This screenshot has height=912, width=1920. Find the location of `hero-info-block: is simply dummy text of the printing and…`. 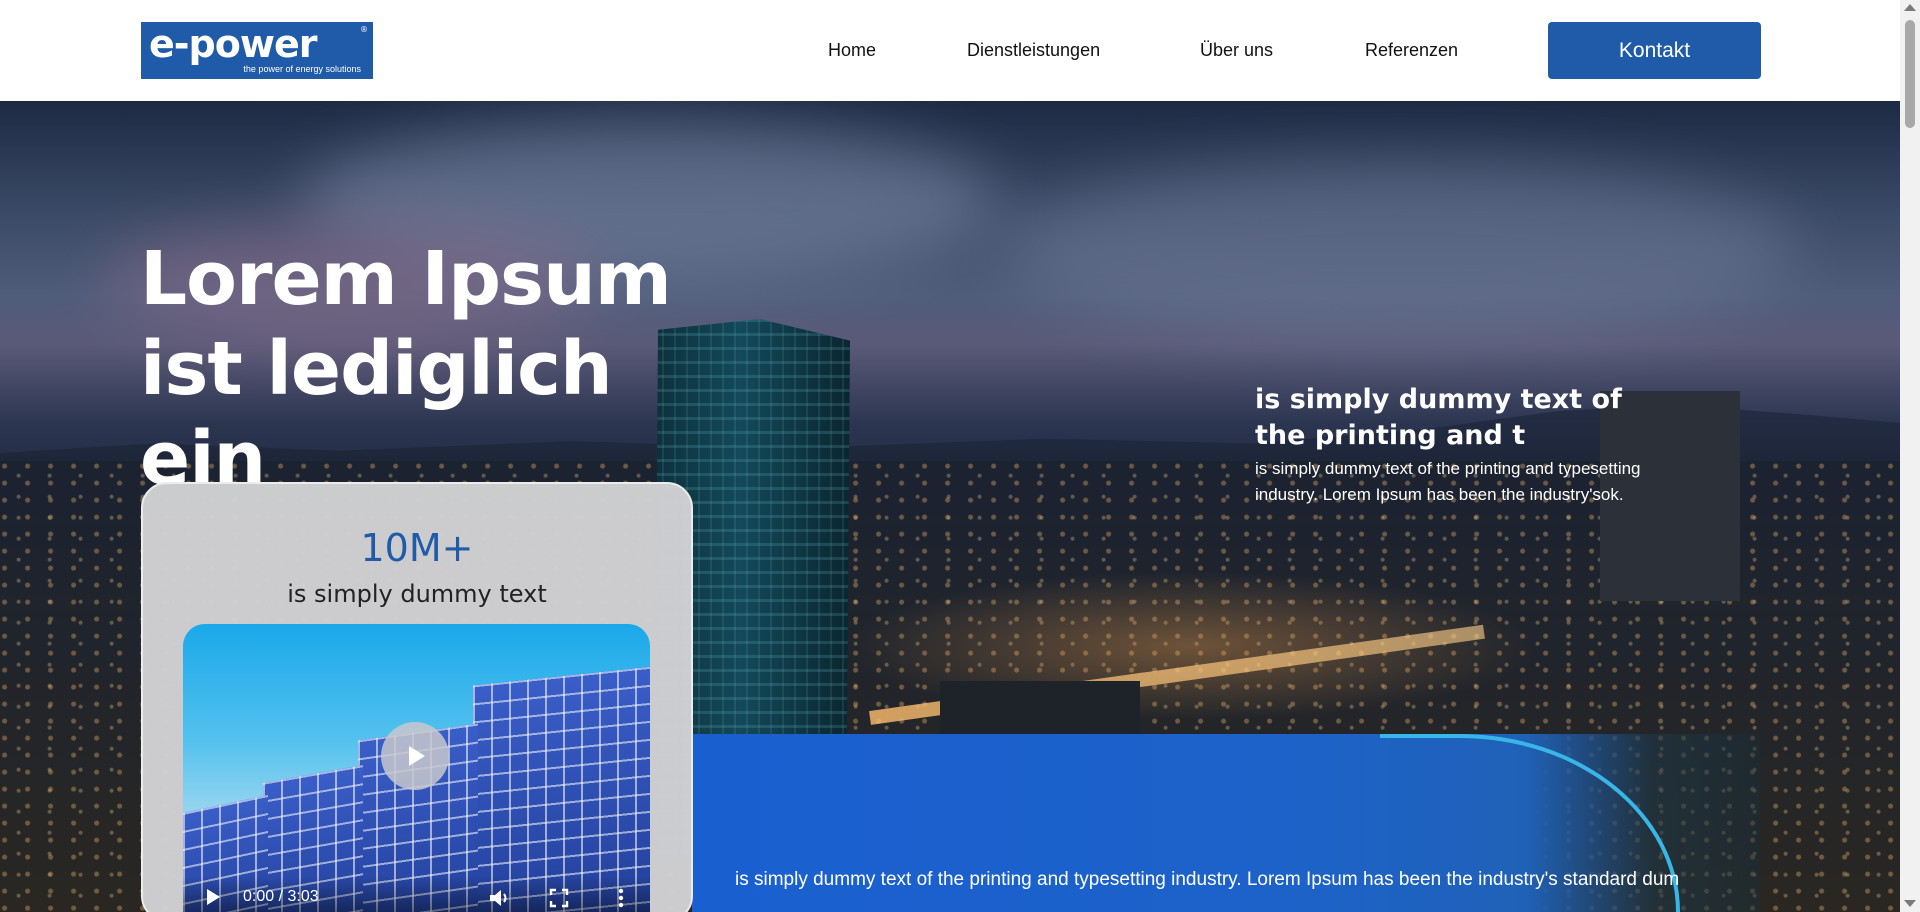

hero-info-block: is simply dummy text of the printing and… is located at coordinates (1465, 445).